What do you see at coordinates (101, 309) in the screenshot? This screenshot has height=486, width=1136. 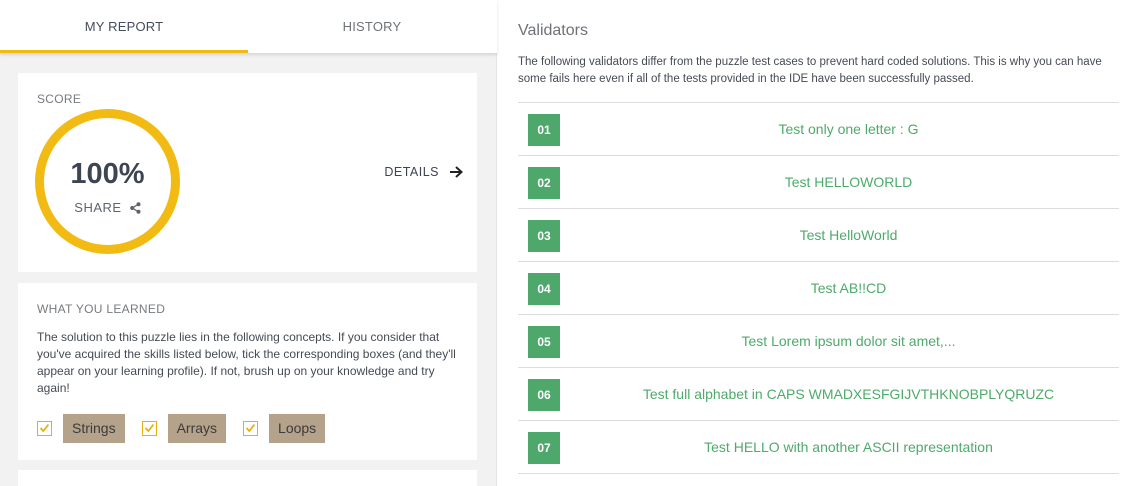 I see `learned-title: WHAT YOU LEARNED` at bounding box center [101, 309].